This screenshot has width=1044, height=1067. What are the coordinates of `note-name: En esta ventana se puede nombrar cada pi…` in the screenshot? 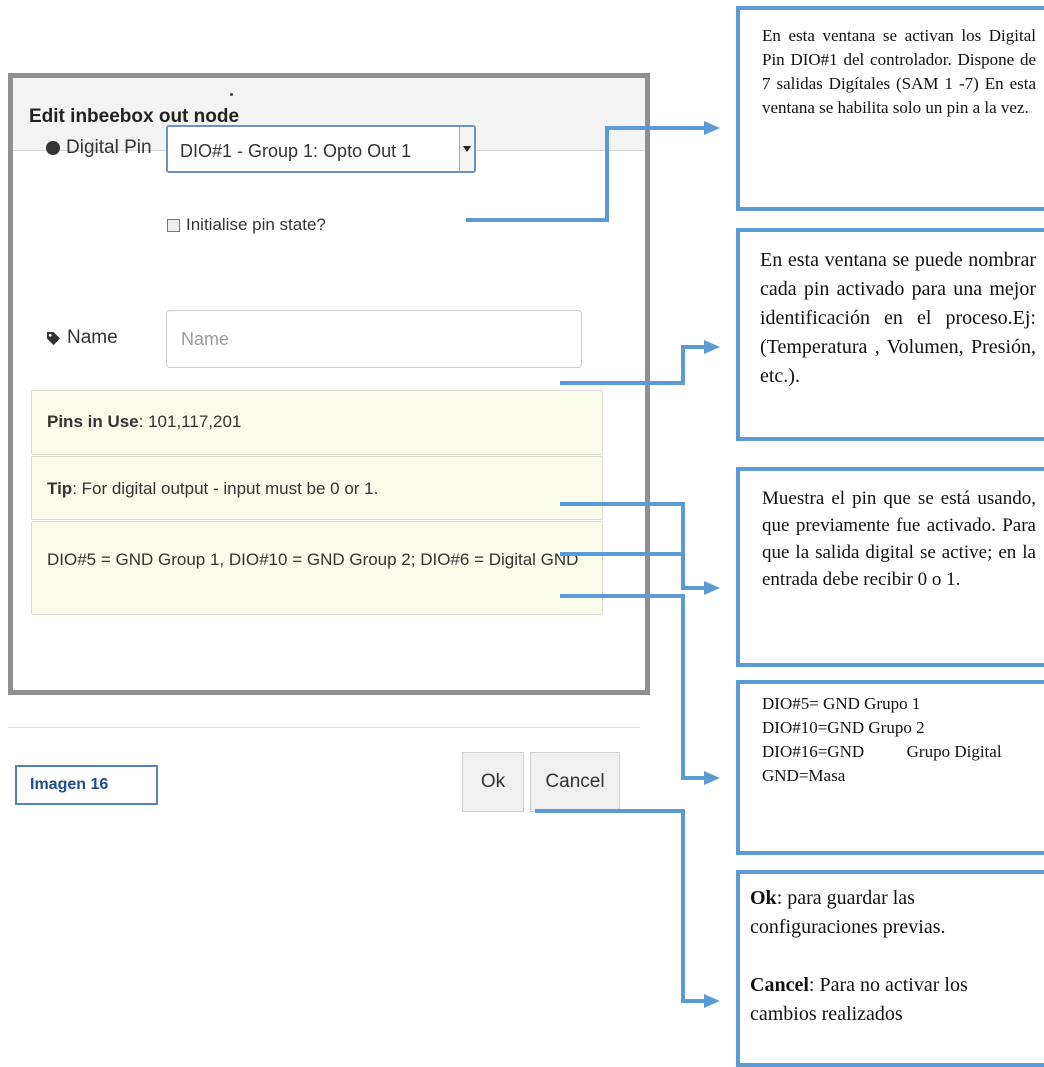 It's located at (890, 334).